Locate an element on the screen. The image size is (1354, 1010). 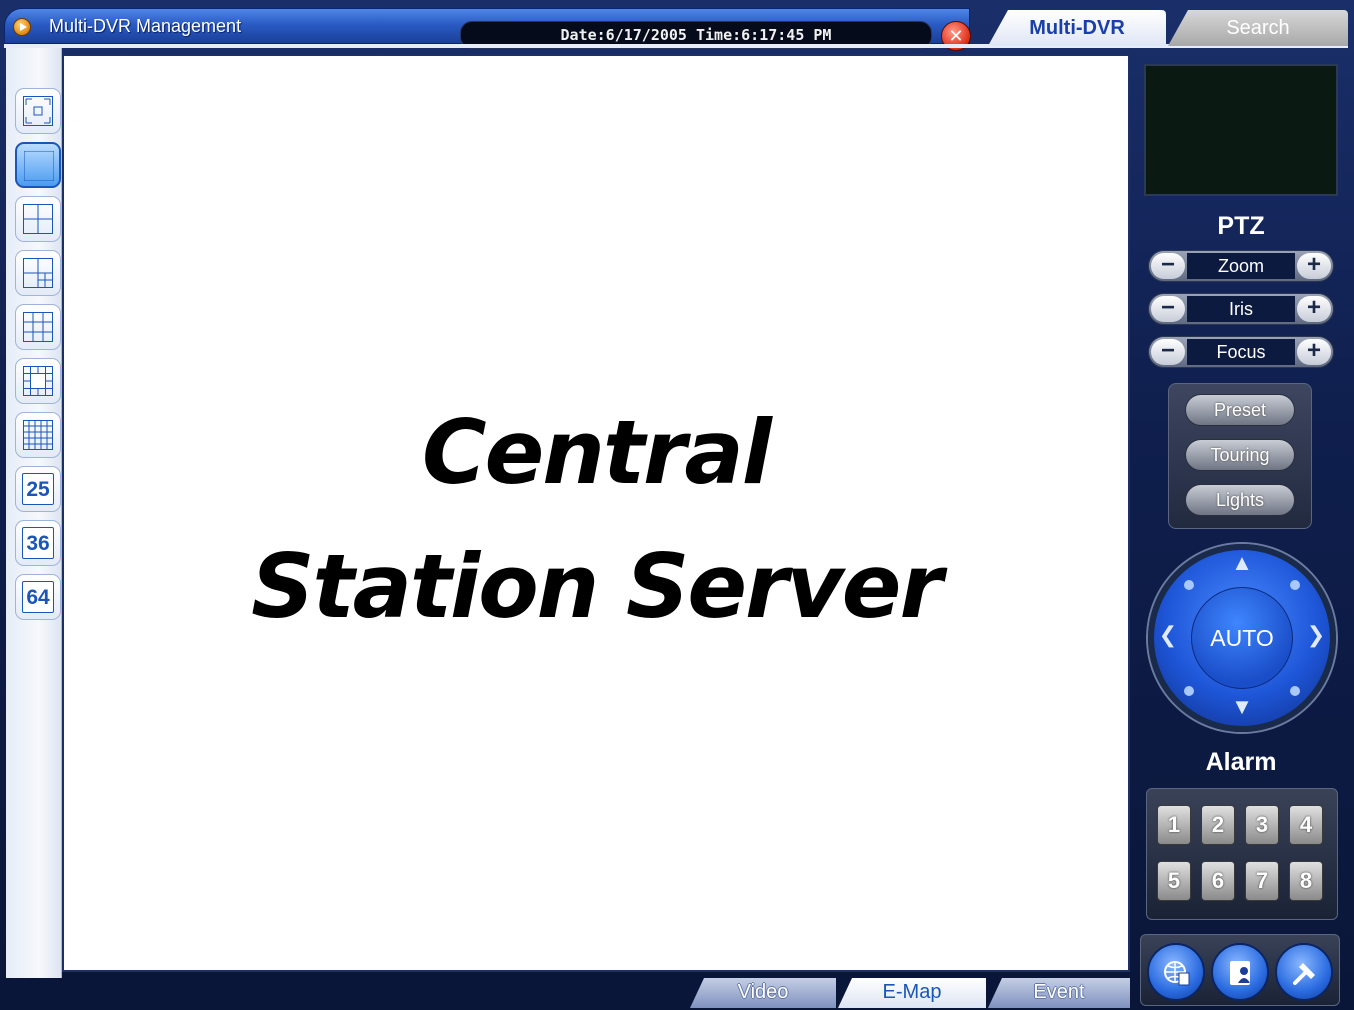
alarm-button-1: 1 is located at coordinates (1174, 825).